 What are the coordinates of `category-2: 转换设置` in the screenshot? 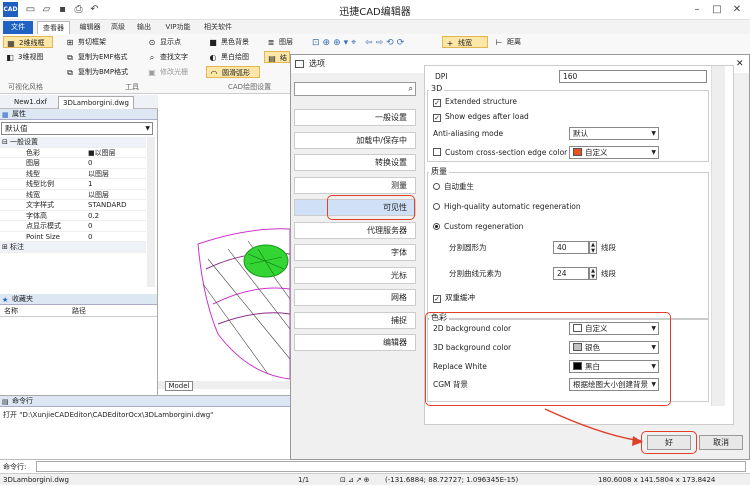 It's located at (355, 162).